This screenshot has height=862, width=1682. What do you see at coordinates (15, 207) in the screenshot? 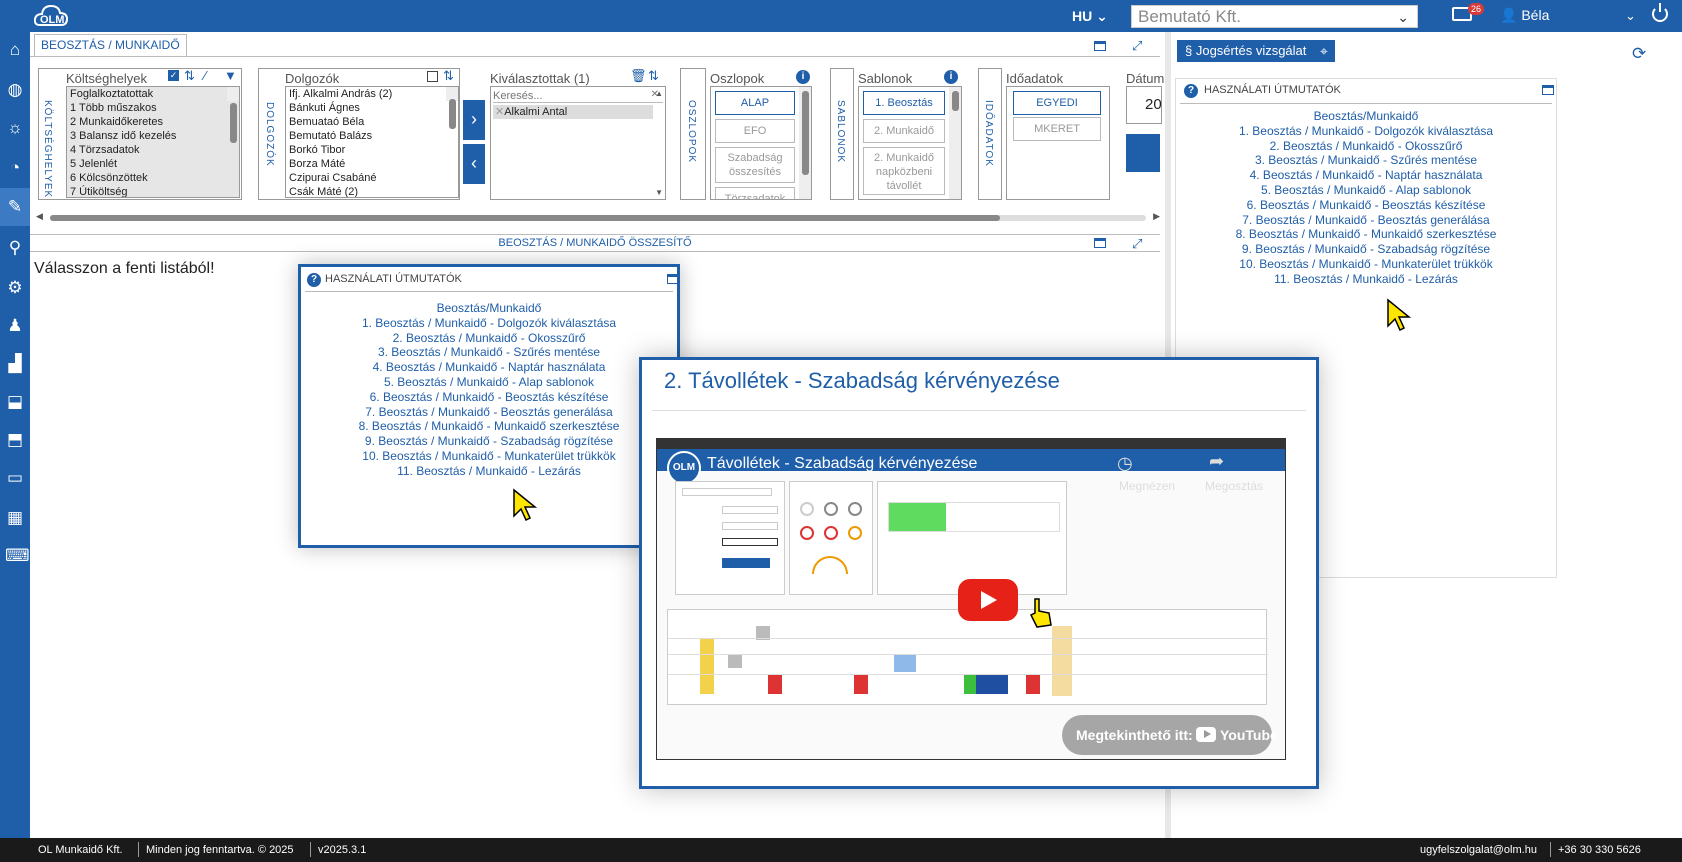
I see `tools-icon: ✎` at bounding box center [15, 207].